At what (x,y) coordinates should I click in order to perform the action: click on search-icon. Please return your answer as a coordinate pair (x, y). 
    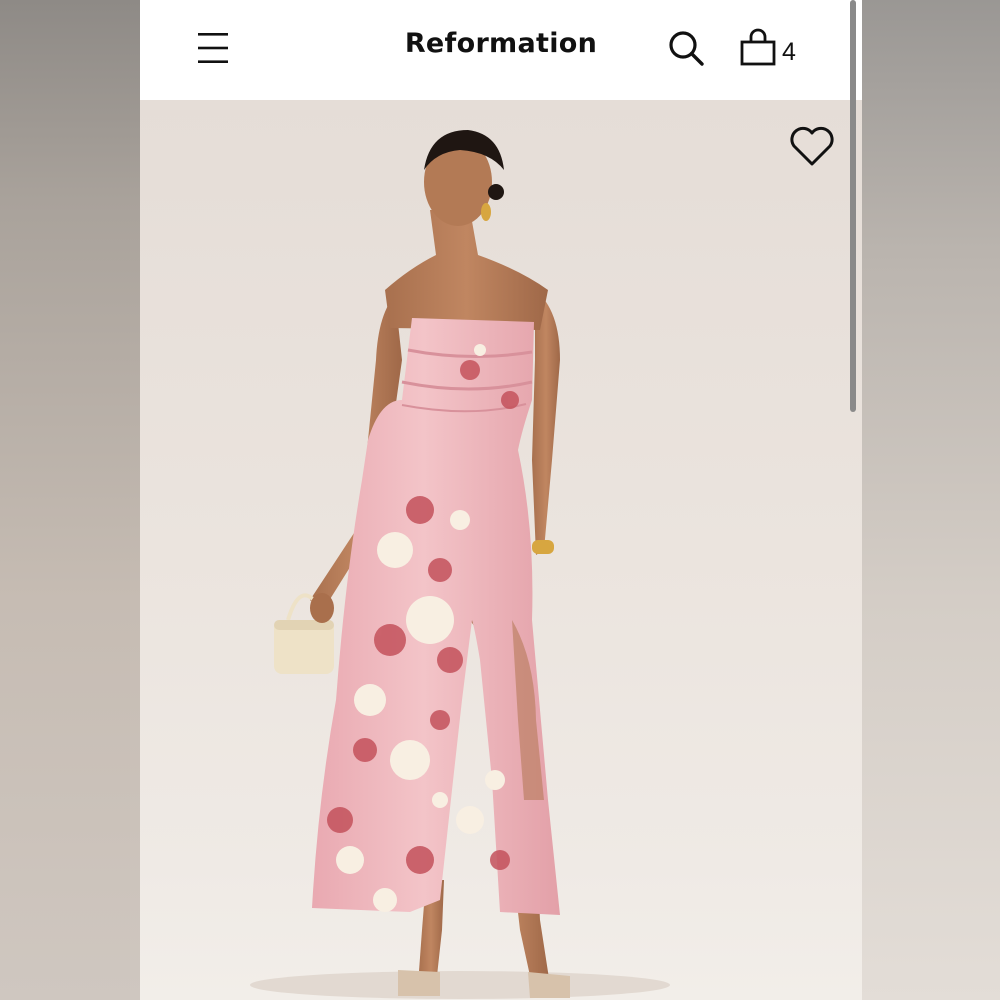
    Looking at the image, I should click on (686, 48).